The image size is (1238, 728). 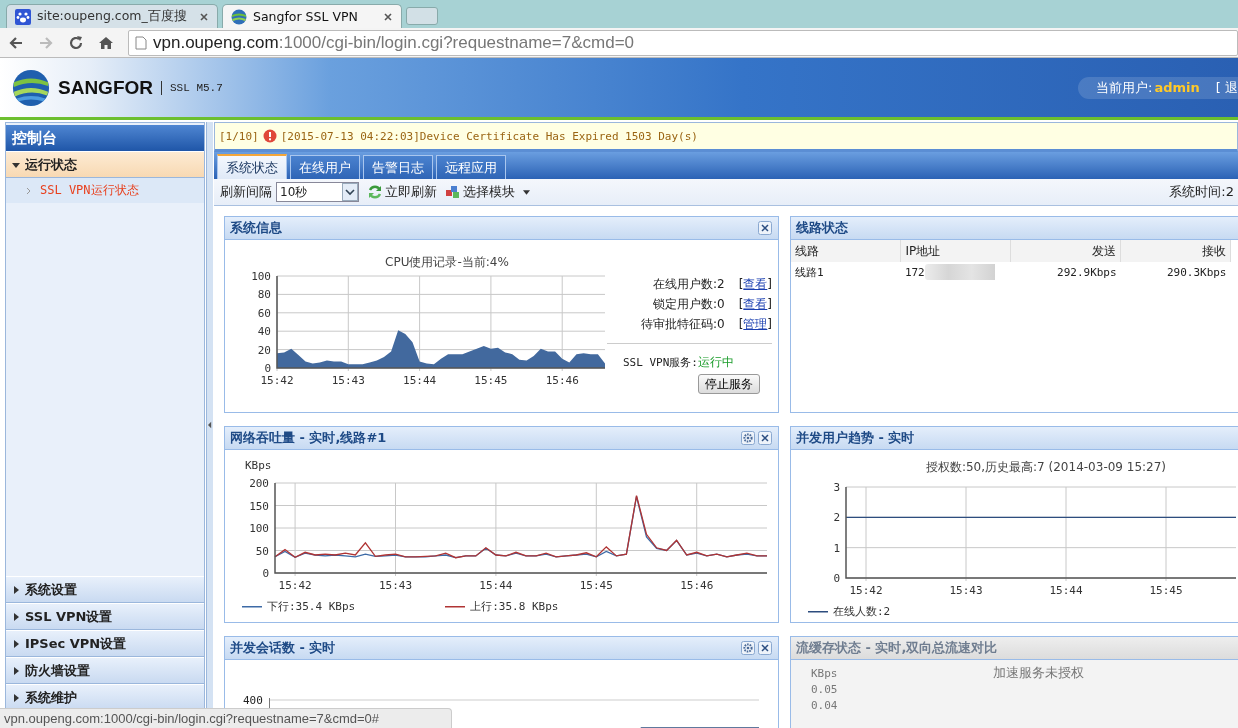 What do you see at coordinates (825, 690) in the screenshot?
I see `tick-label: 0.05` at bounding box center [825, 690].